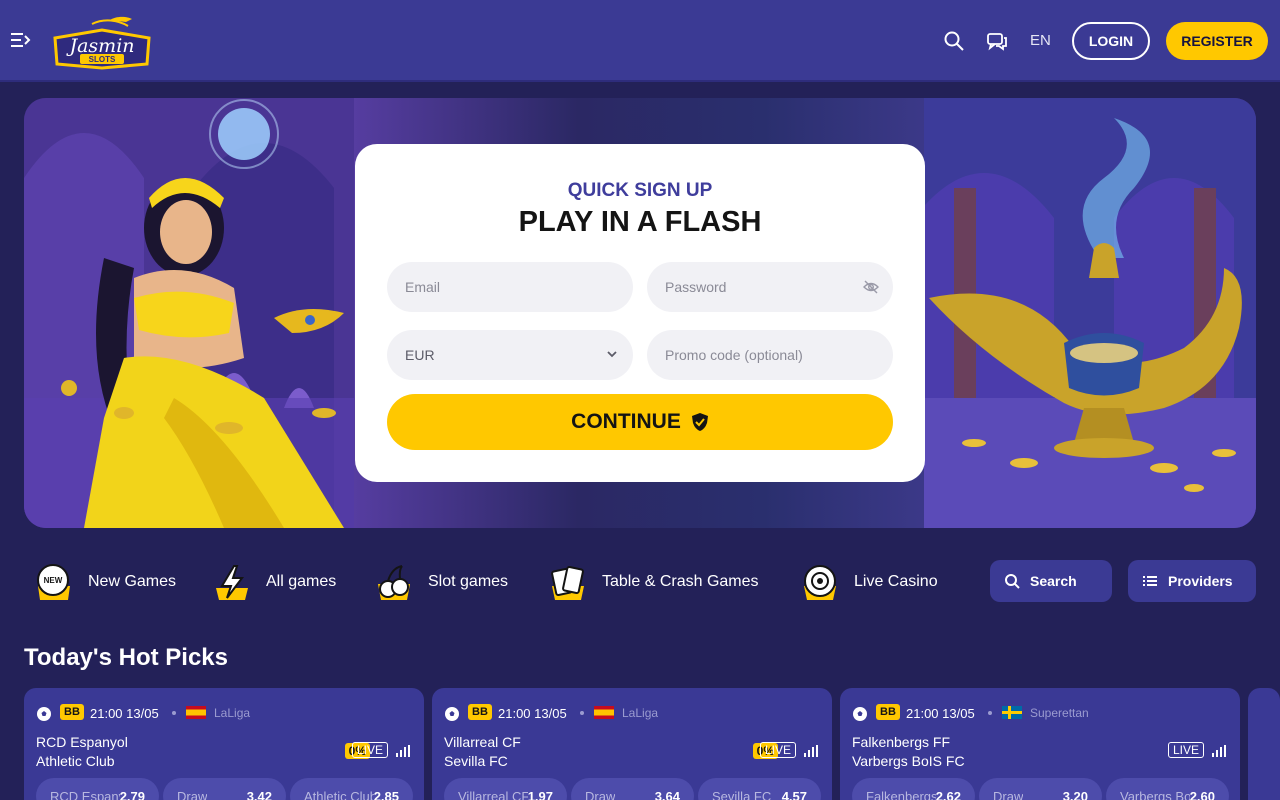  What do you see at coordinates (510, 355) in the screenshot?
I see `currency-select: EUR` at bounding box center [510, 355].